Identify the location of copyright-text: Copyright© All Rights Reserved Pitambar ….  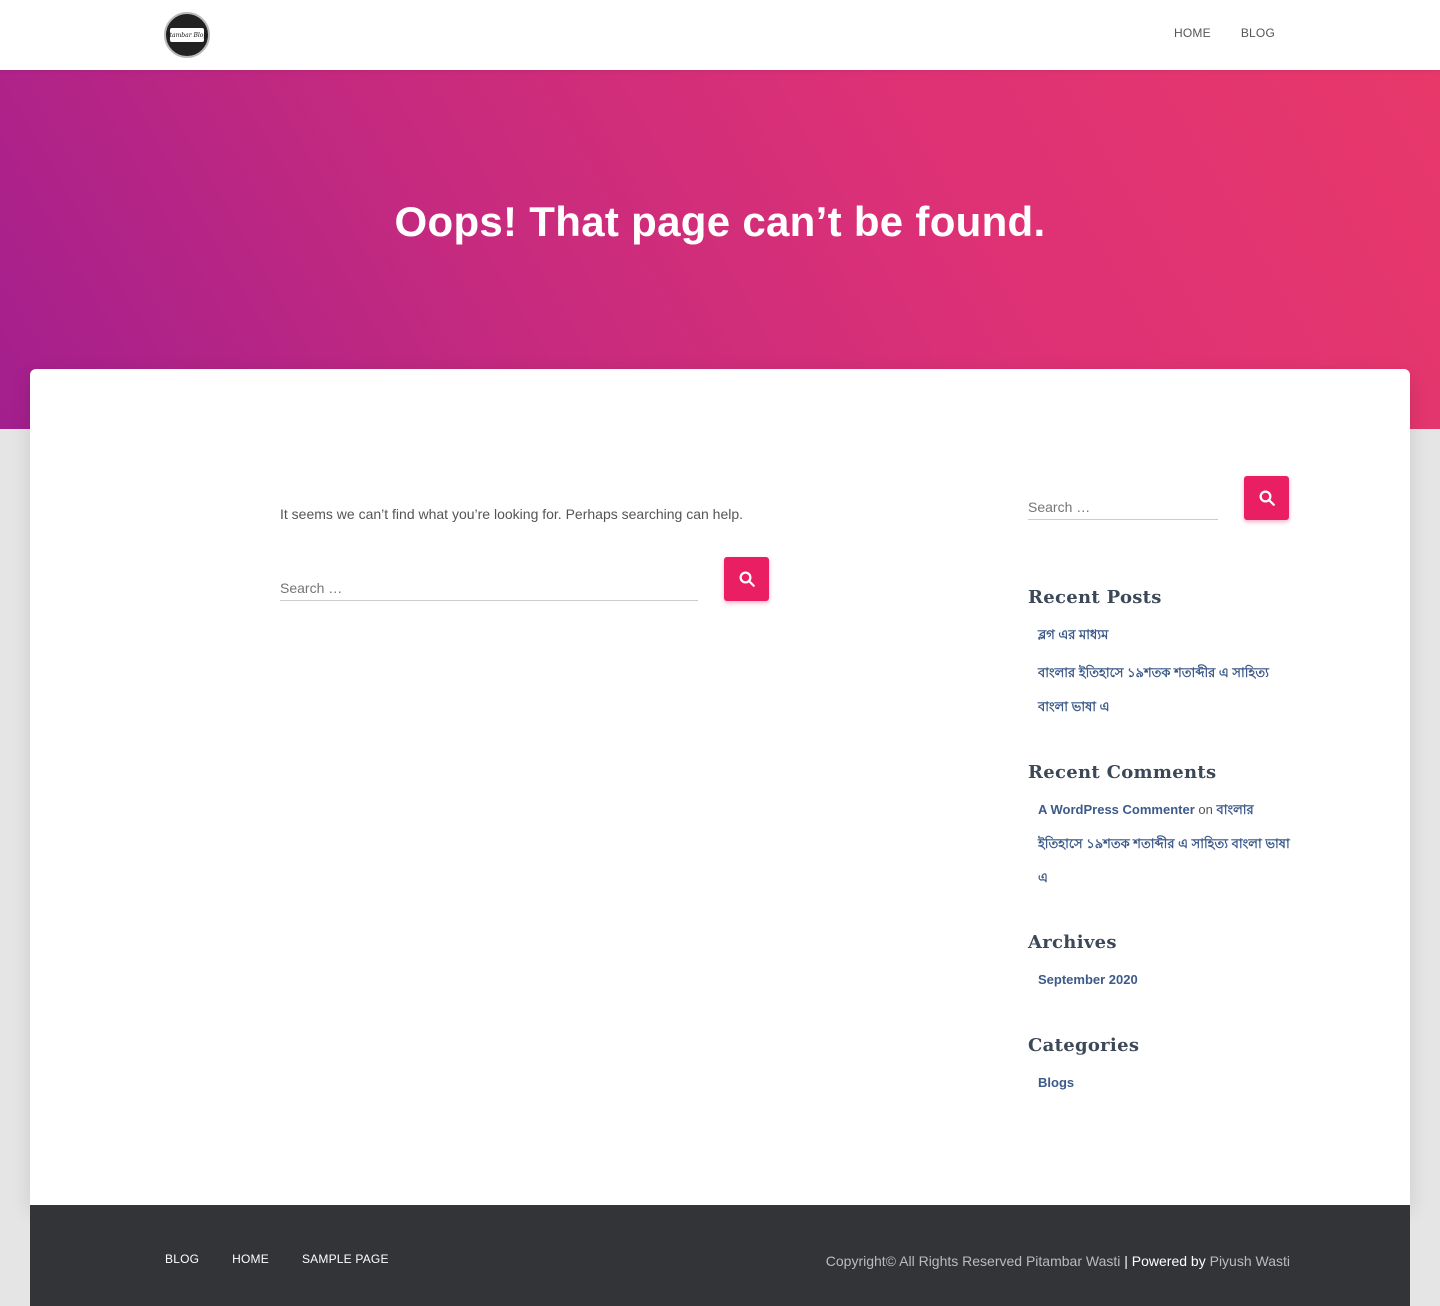
(973, 1261).